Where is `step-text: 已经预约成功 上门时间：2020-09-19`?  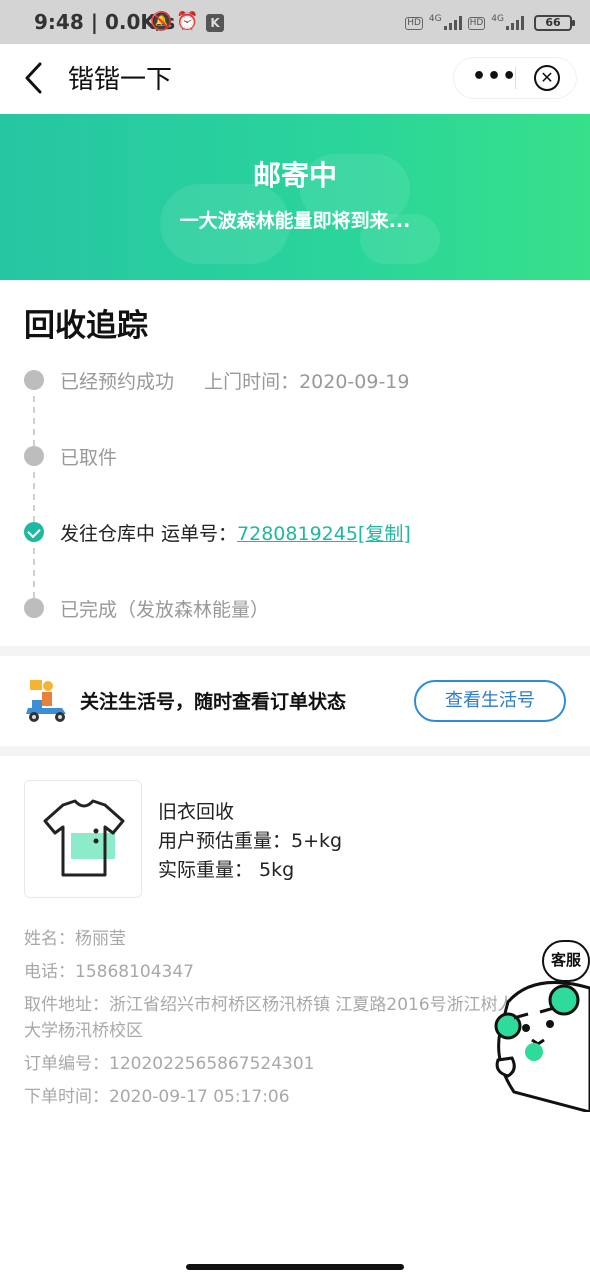
step-text: 已经预约成功 上门时间：2020-09-19 is located at coordinates (234, 380).